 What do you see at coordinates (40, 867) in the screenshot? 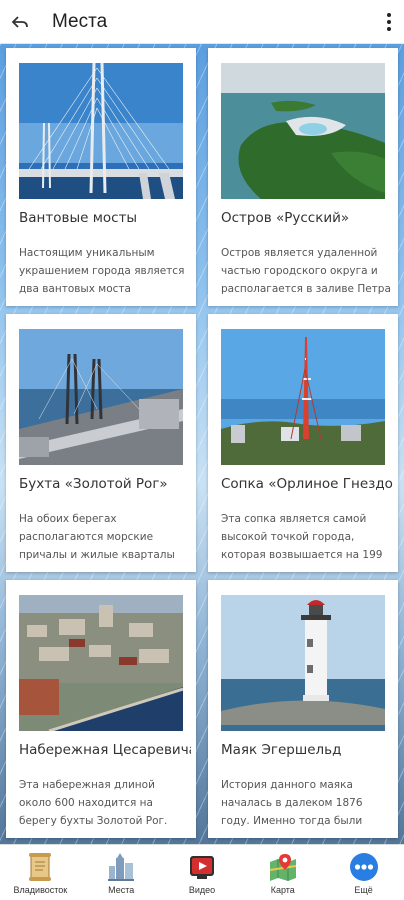
I see `scroll-icon` at bounding box center [40, 867].